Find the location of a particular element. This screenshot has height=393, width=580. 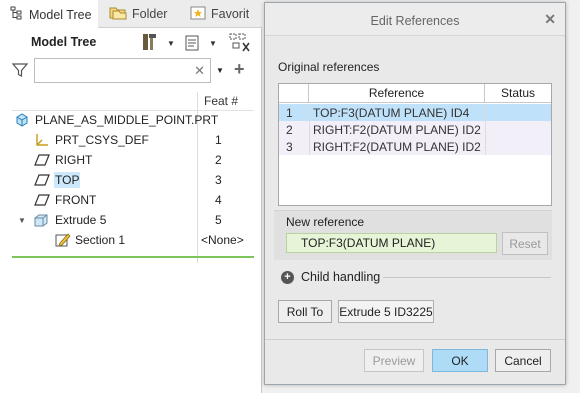

tree-columns-button is located at coordinates (240, 44).